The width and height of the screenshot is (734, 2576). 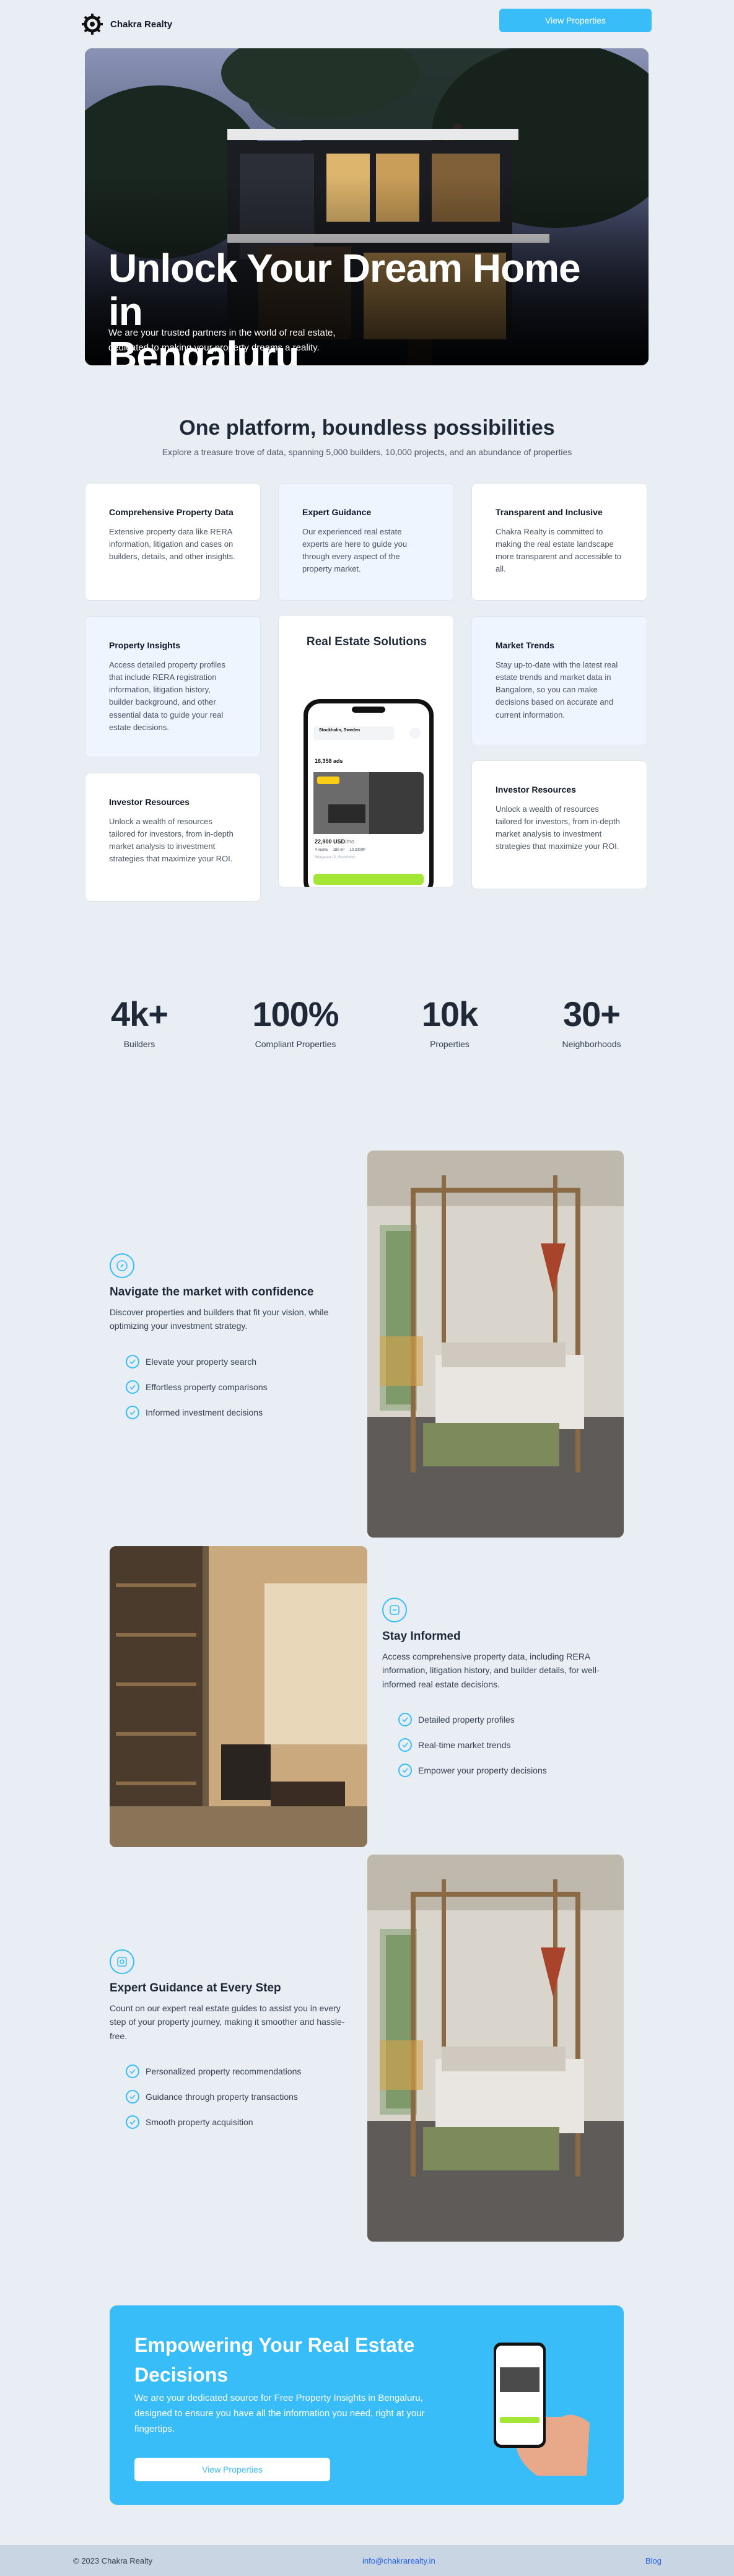 I want to click on bedroom-image, so click(x=495, y=1344).